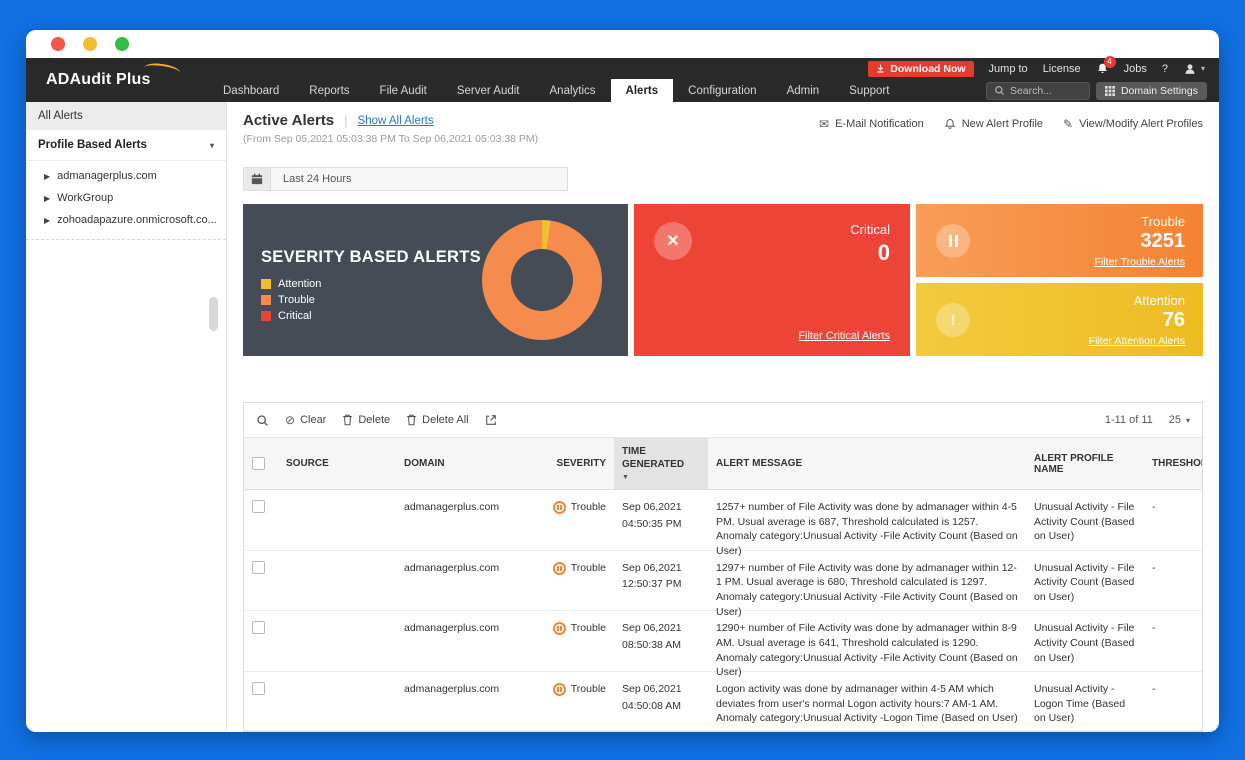 This screenshot has width=1245, height=760. Describe the element at coordinates (58, 44) in the screenshot. I see `close-window-button` at that location.